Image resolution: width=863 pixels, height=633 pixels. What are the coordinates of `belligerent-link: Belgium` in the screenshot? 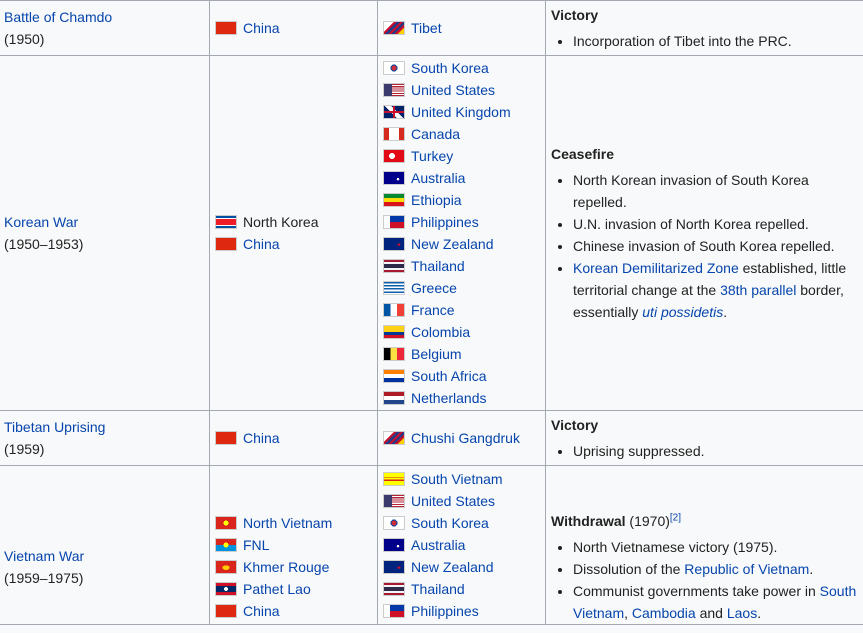 It's located at (436, 354).